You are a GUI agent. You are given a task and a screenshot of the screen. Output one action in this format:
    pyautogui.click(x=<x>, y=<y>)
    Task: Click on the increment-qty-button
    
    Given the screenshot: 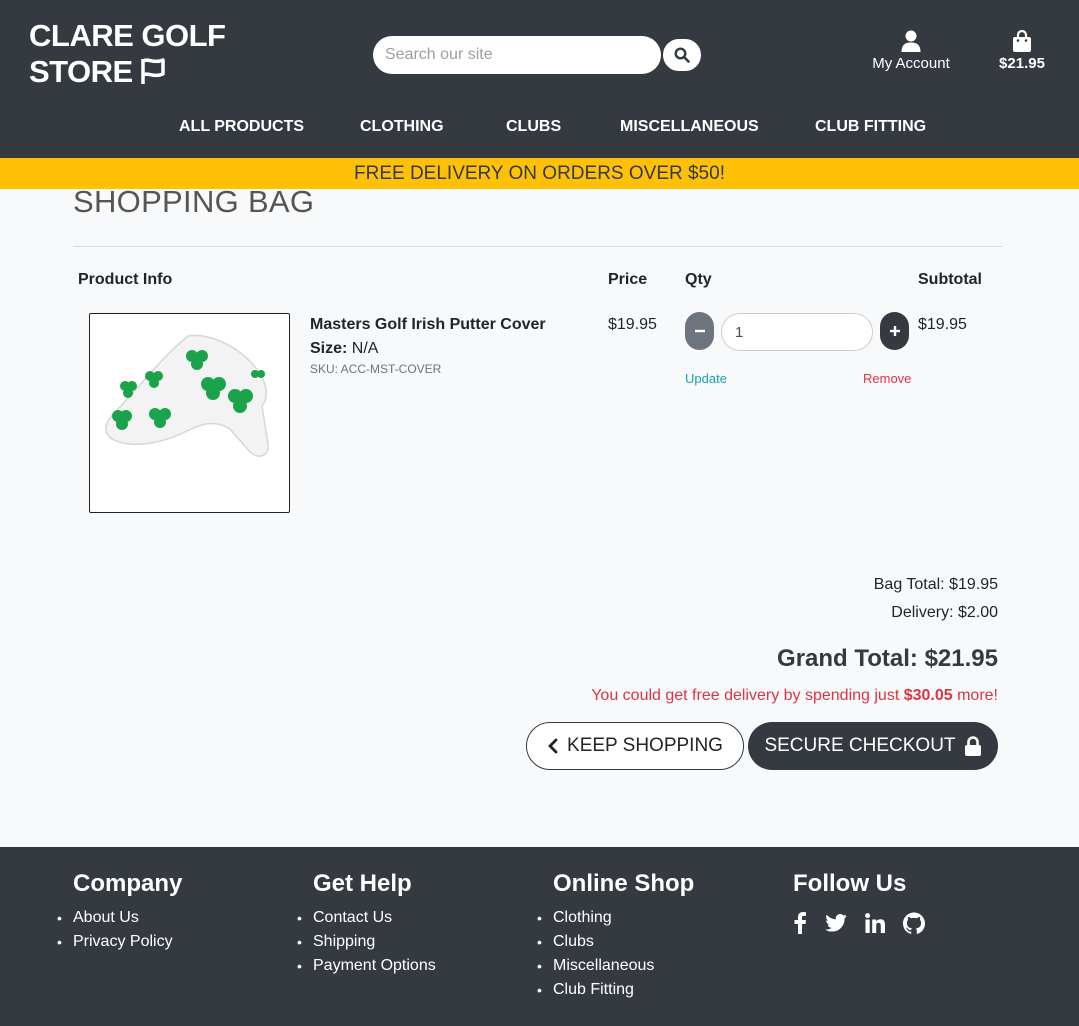 What is the action you would take?
    pyautogui.click(x=894, y=331)
    